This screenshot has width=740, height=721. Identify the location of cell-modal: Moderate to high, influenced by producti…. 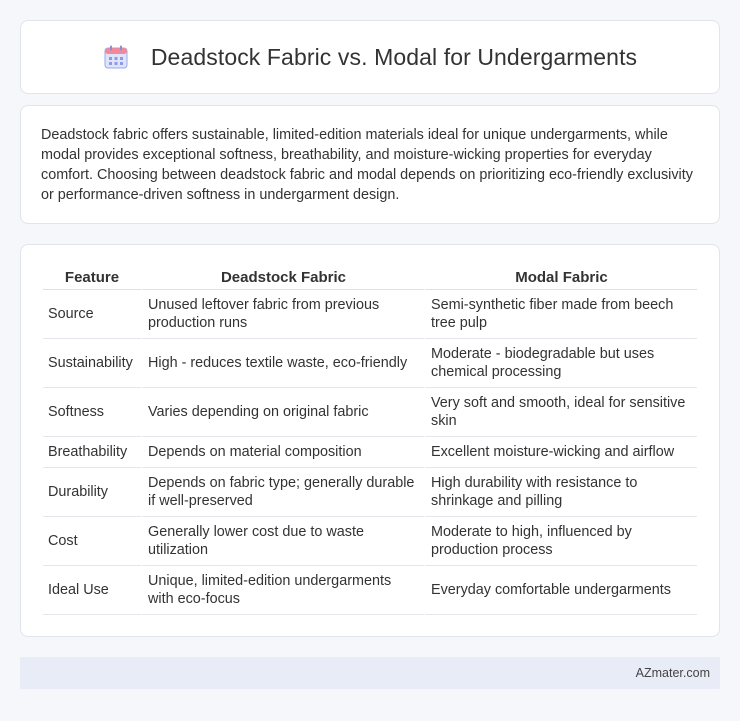
(560, 541).